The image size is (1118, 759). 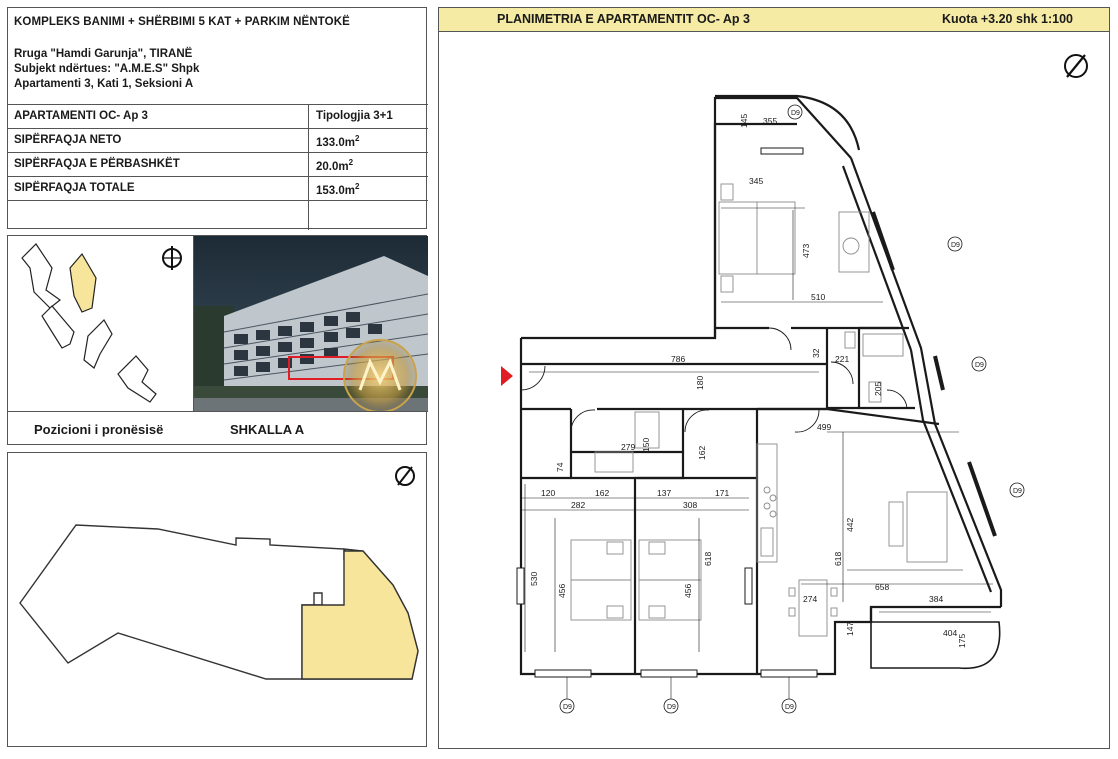 What do you see at coordinates (68, 140) in the screenshot?
I see `area-label: SIPËRFAQJA NETO` at bounding box center [68, 140].